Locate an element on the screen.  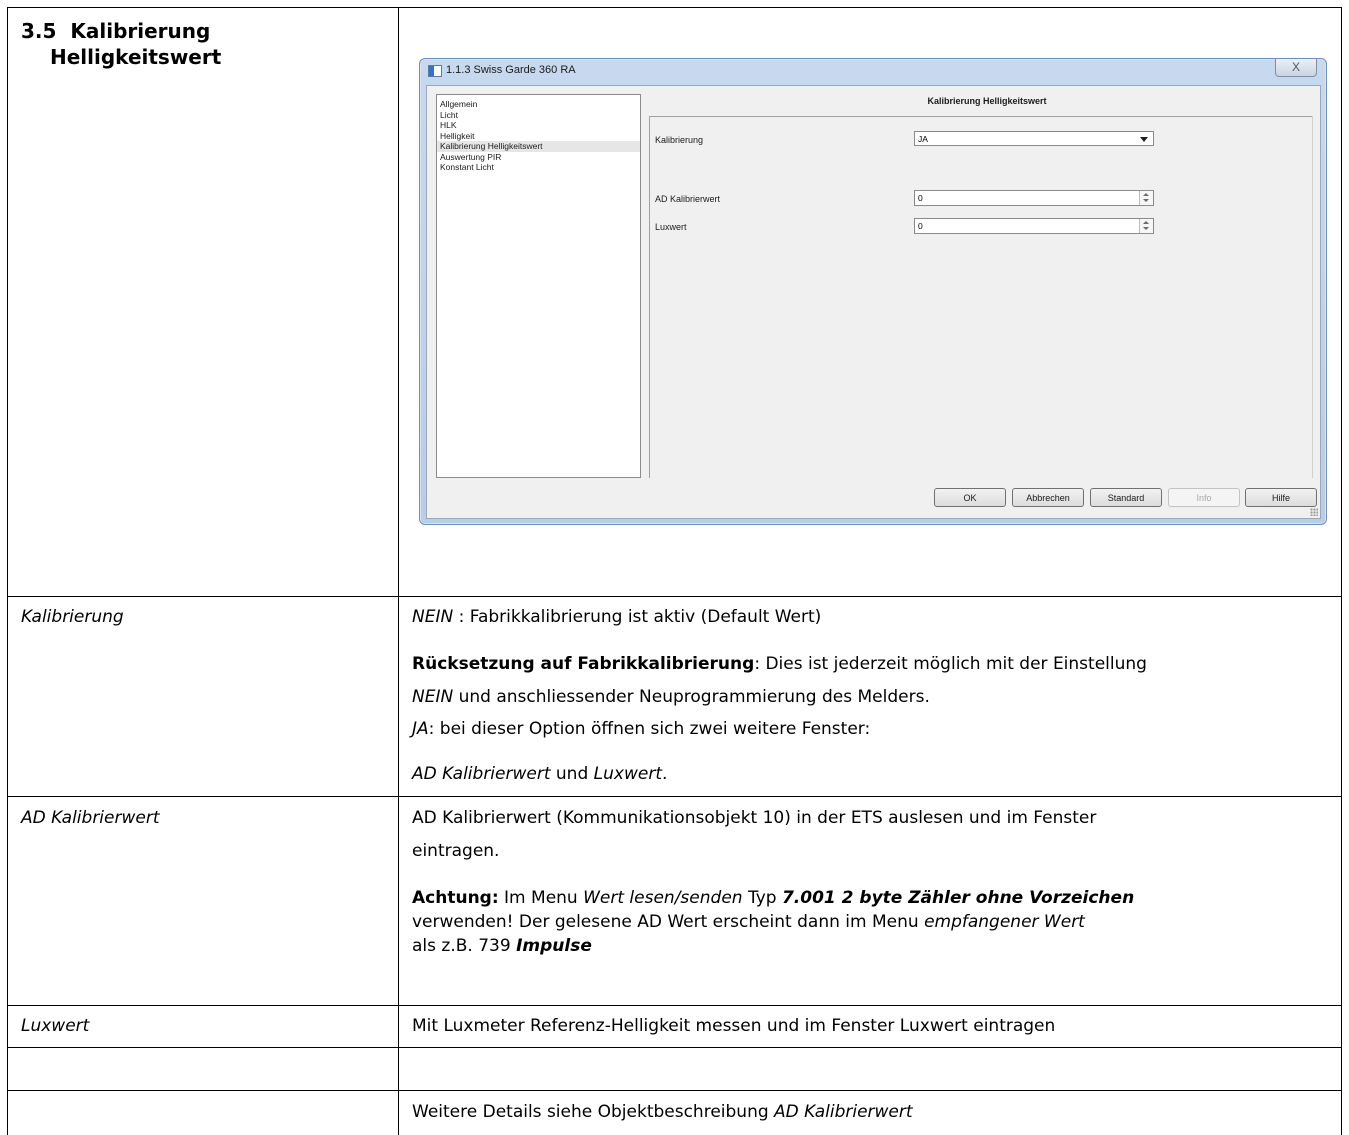
menu-intro: Im Menu is located at coordinates (541, 898).